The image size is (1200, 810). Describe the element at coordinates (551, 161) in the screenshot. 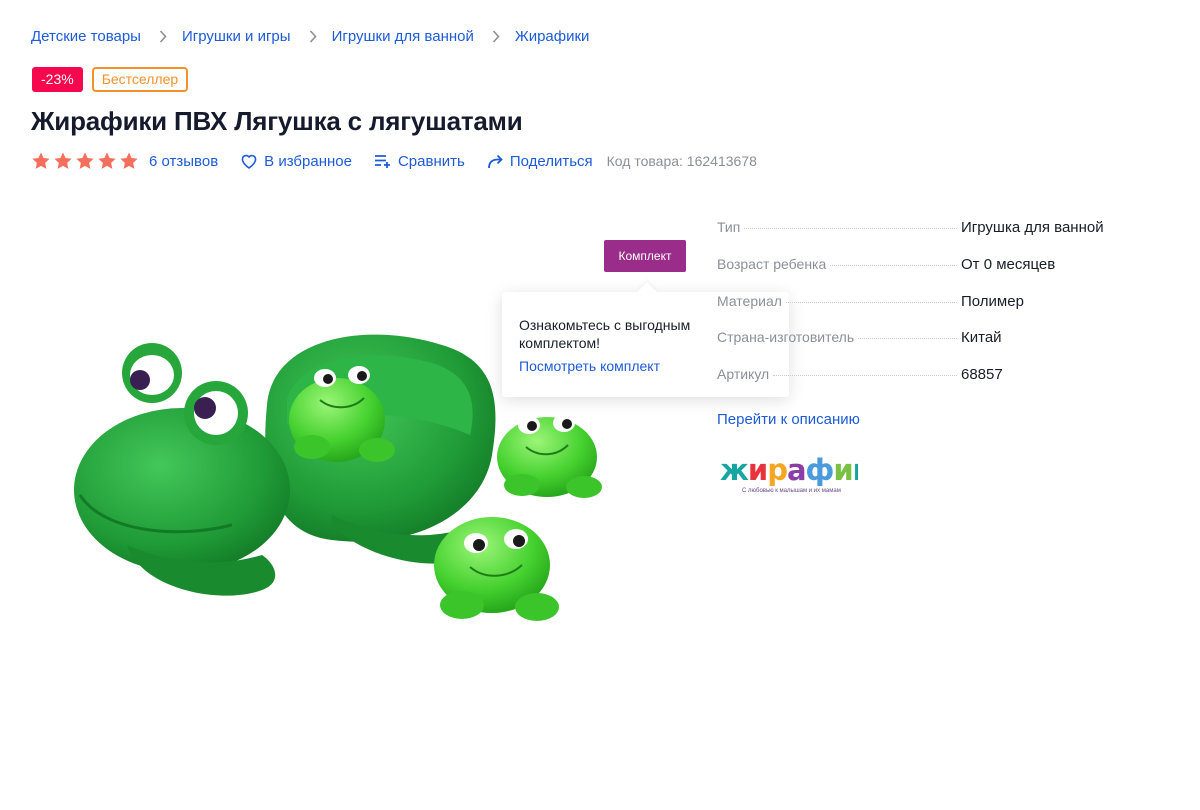

I see `share-label: Поделиться` at that location.